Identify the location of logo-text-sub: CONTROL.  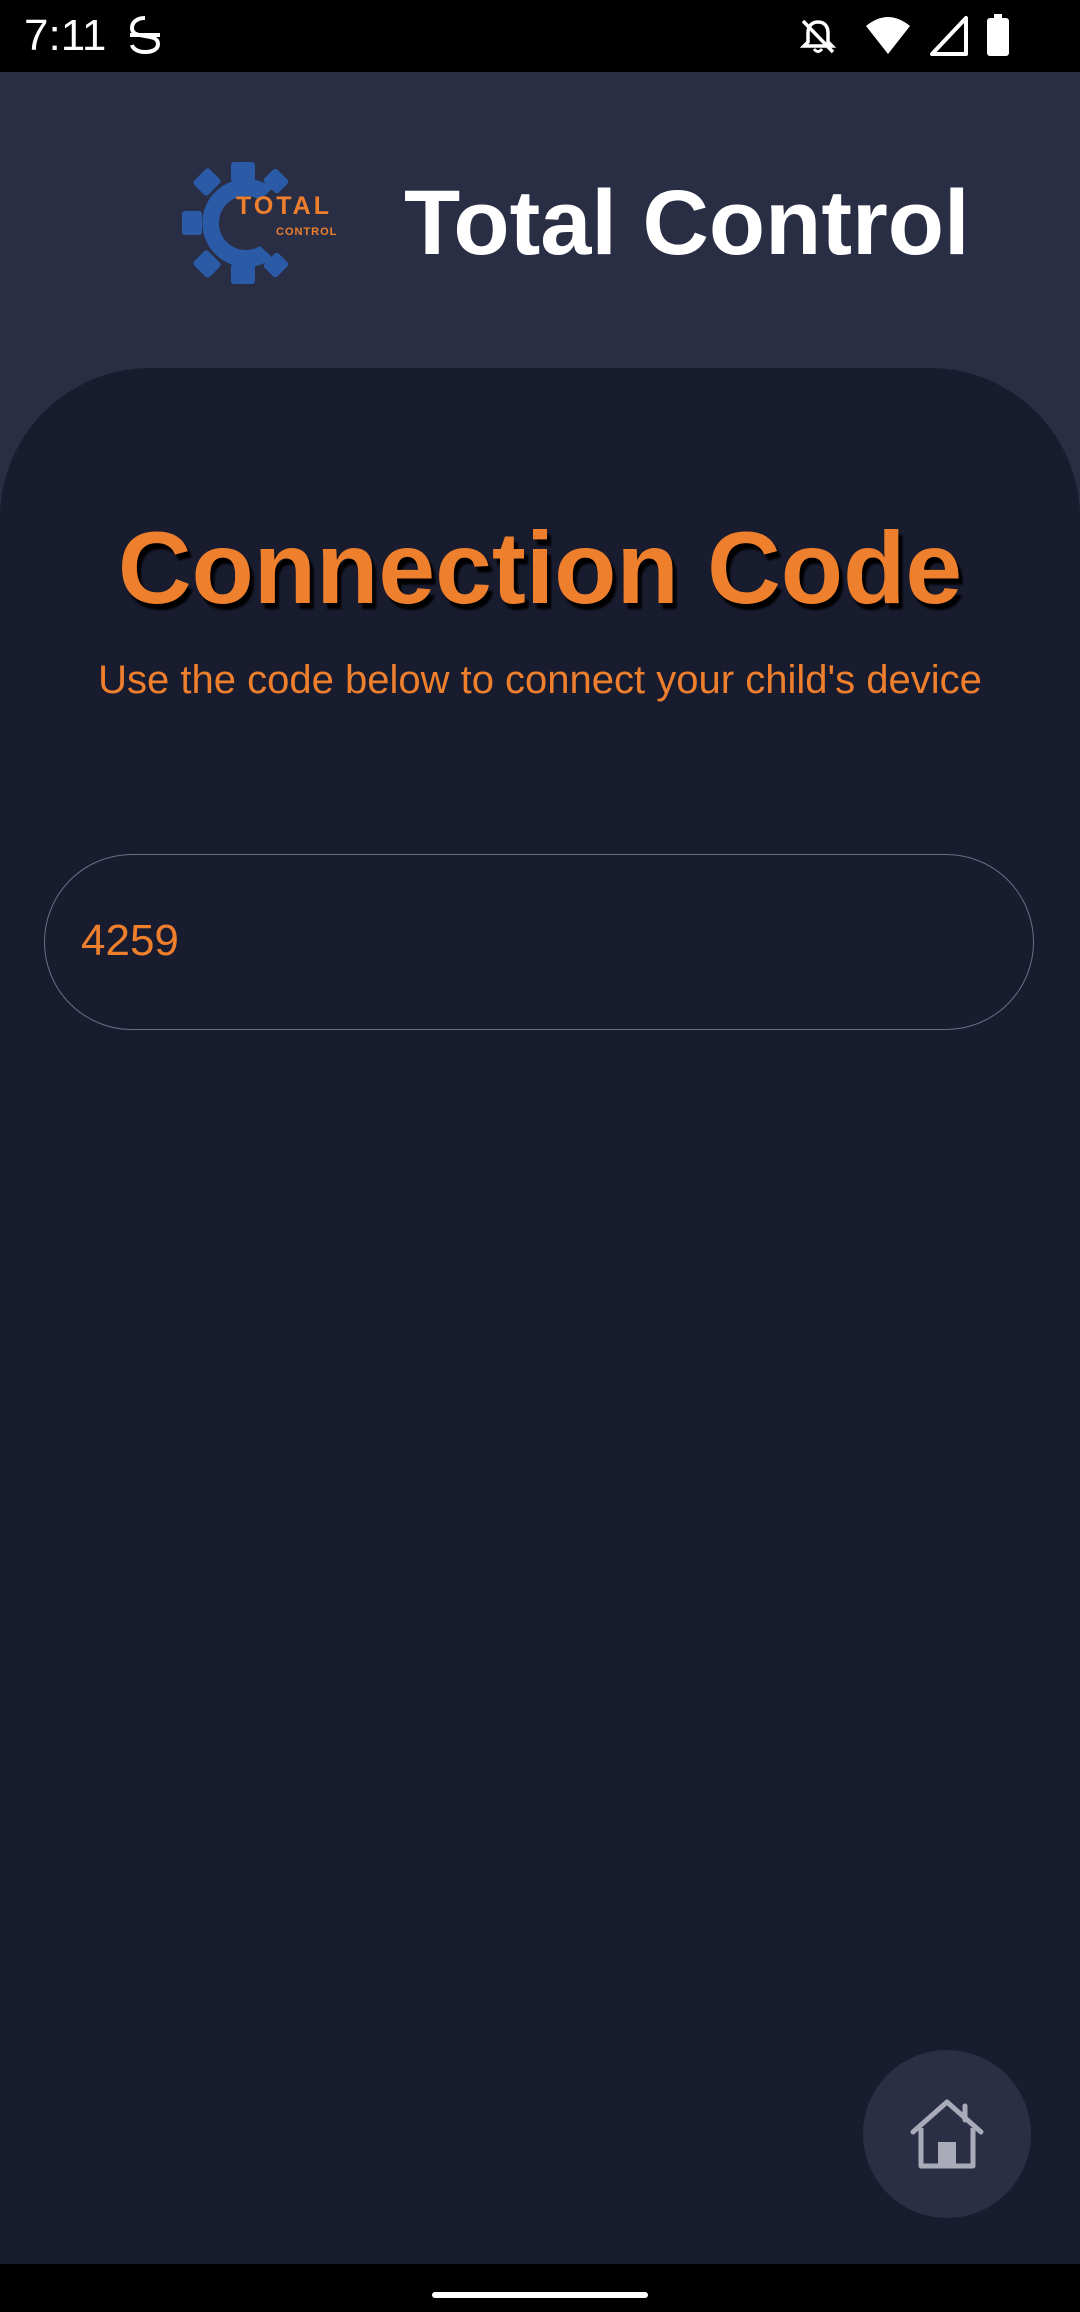
(307, 232).